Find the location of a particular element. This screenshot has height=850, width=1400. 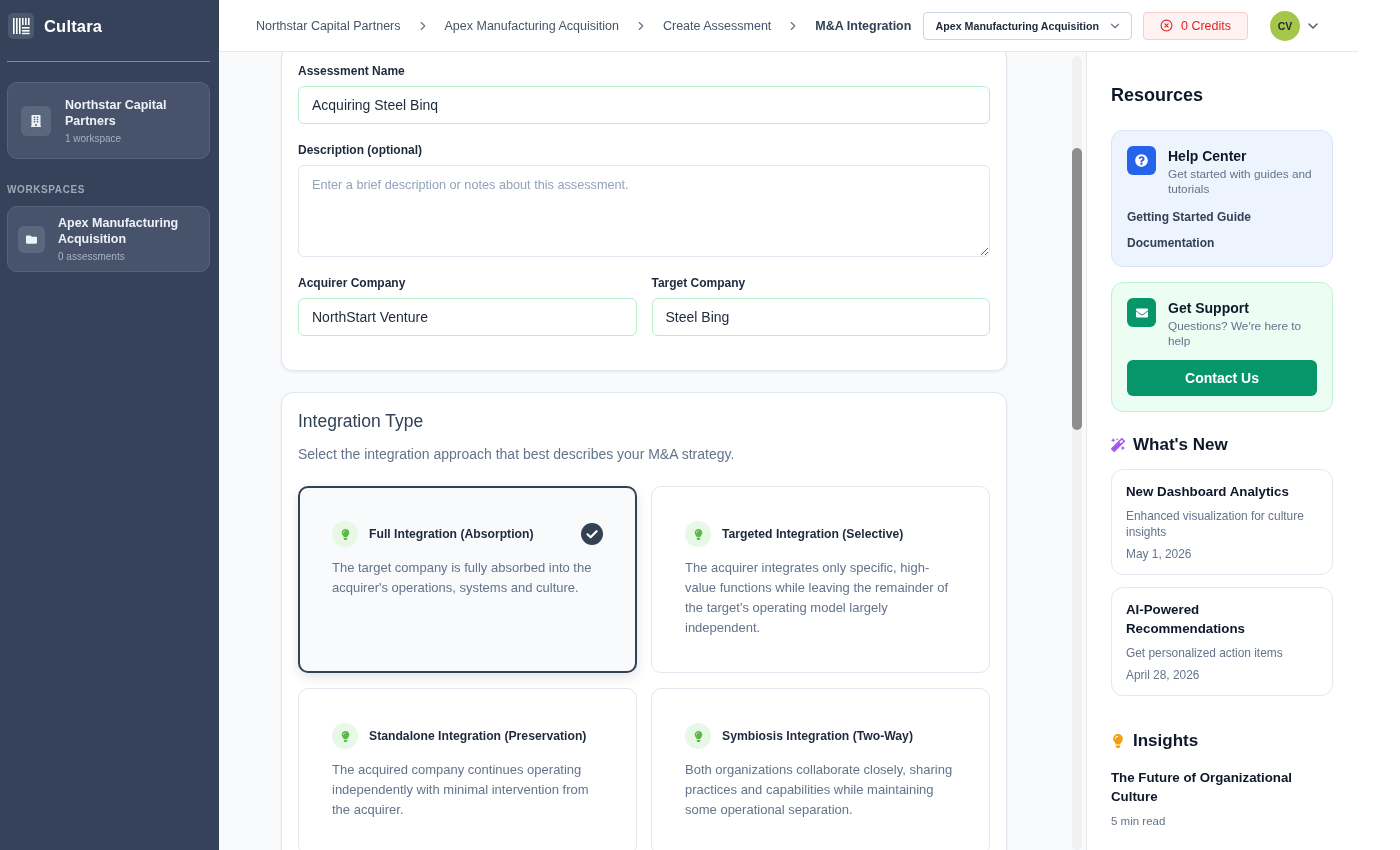

news-description: Get personalized action items is located at coordinates (1204, 653).